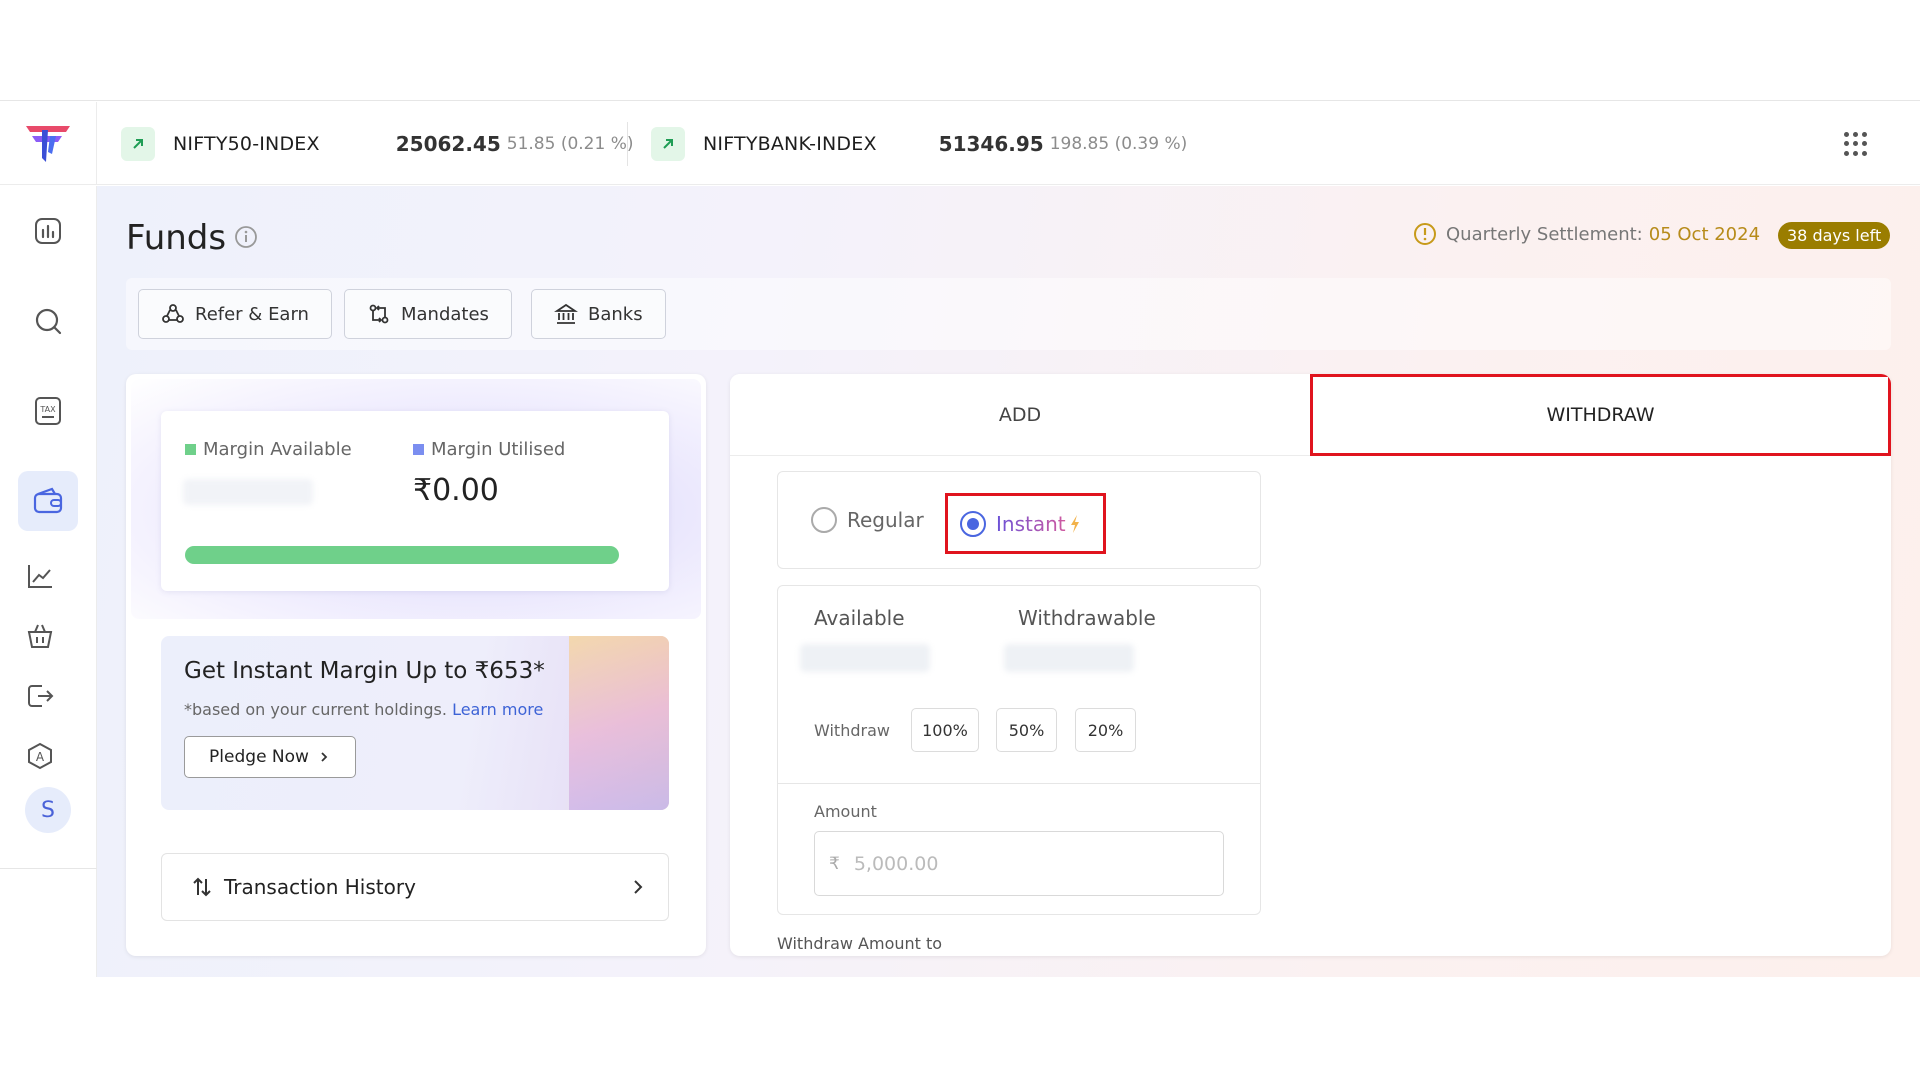 The height and width of the screenshot is (1080, 1920). Describe the element at coordinates (497, 709) in the screenshot. I see `learn-more-link: Learn more` at that location.